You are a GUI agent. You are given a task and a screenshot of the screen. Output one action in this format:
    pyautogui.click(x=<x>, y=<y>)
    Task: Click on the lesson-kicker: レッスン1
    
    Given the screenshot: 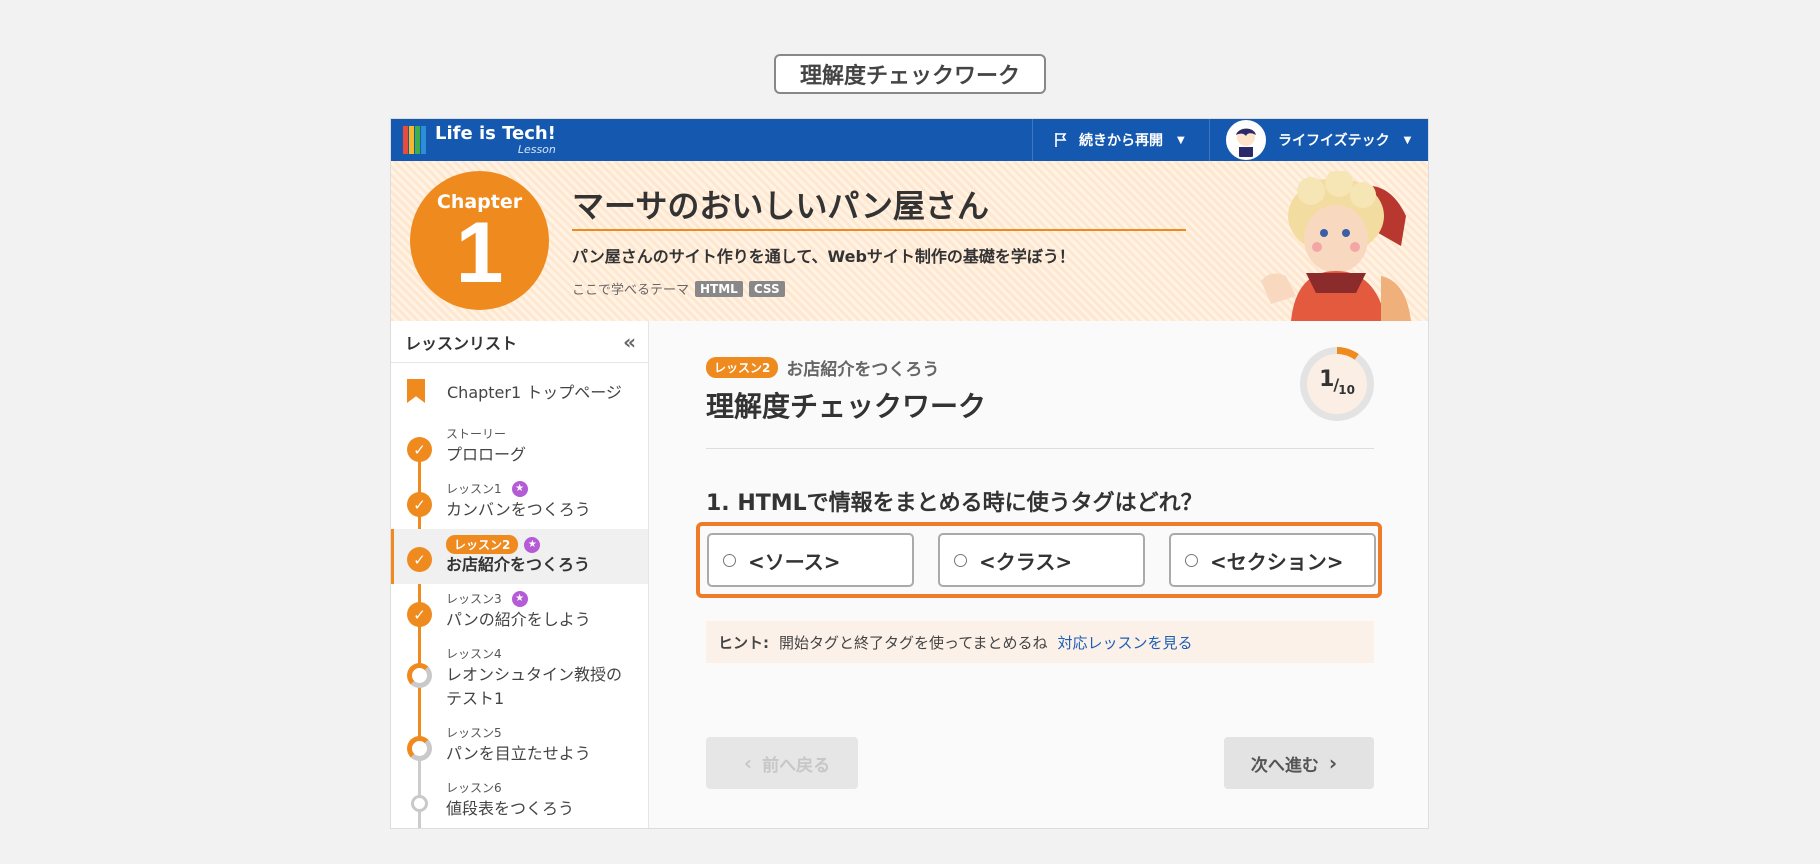 What is the action you would take?
    pyautogui.click(x=474, y=489)
    